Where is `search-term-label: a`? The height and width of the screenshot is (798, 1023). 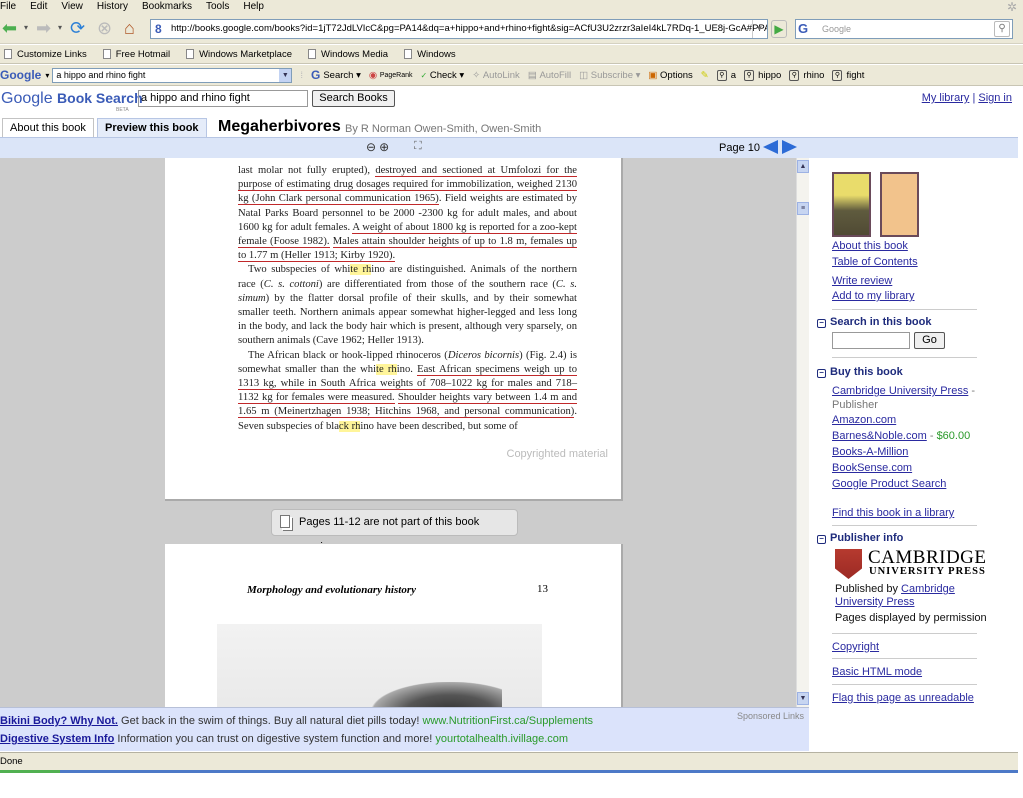
search-term-label: a is located at coordinates (733, 75).